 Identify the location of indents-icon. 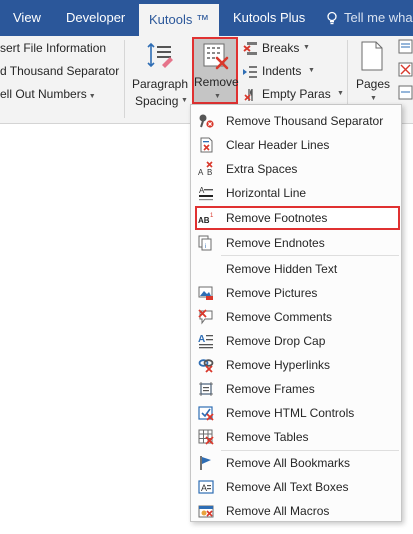
(250, 72).